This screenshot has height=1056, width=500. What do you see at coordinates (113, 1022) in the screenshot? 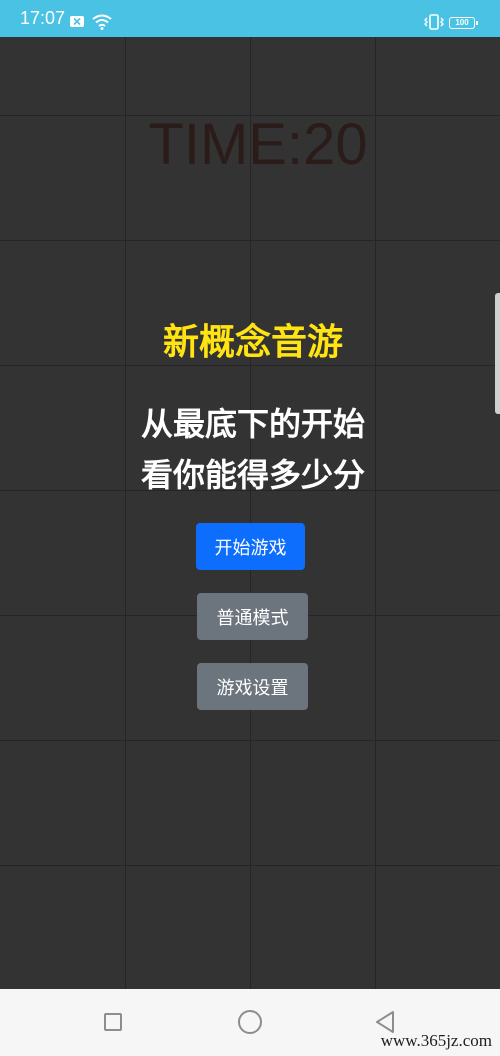
I see `recent-apps-icon` at bounding box center [113, 1022].